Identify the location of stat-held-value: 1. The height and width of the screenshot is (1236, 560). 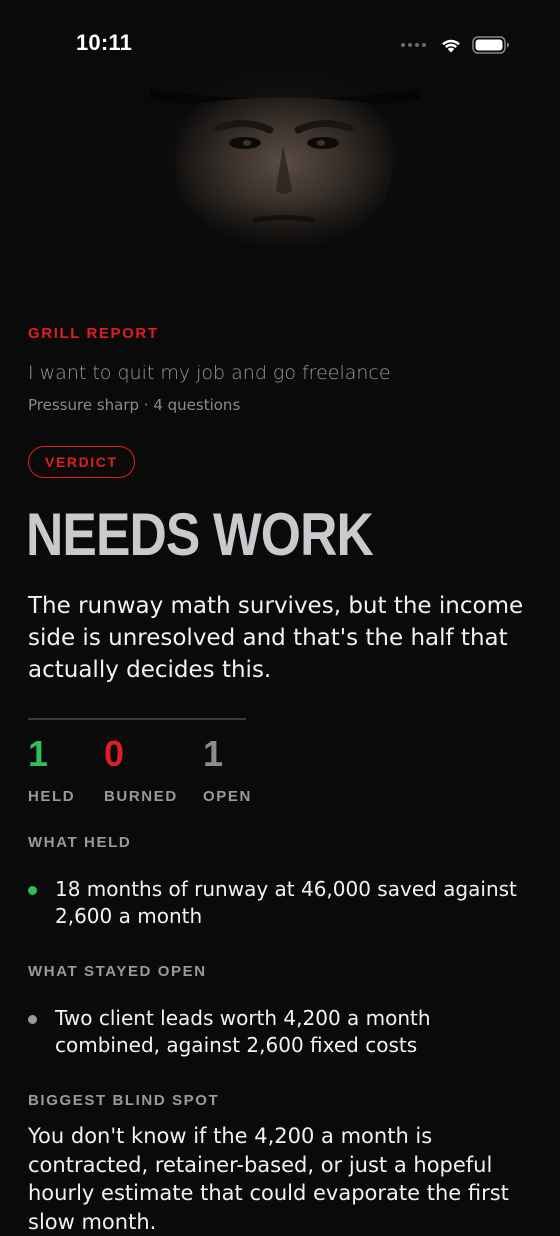
(38, 753).